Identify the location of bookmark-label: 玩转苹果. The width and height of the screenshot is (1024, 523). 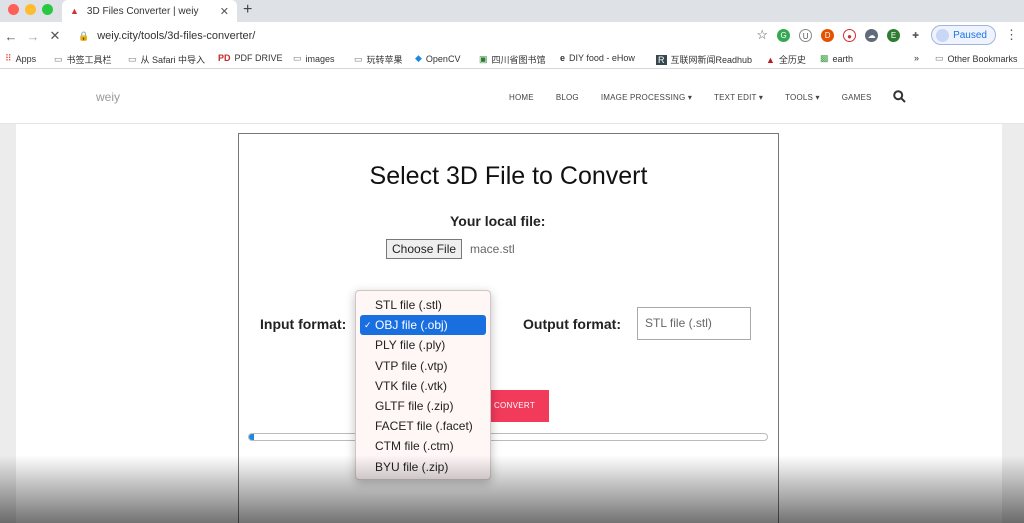
(384, 60).